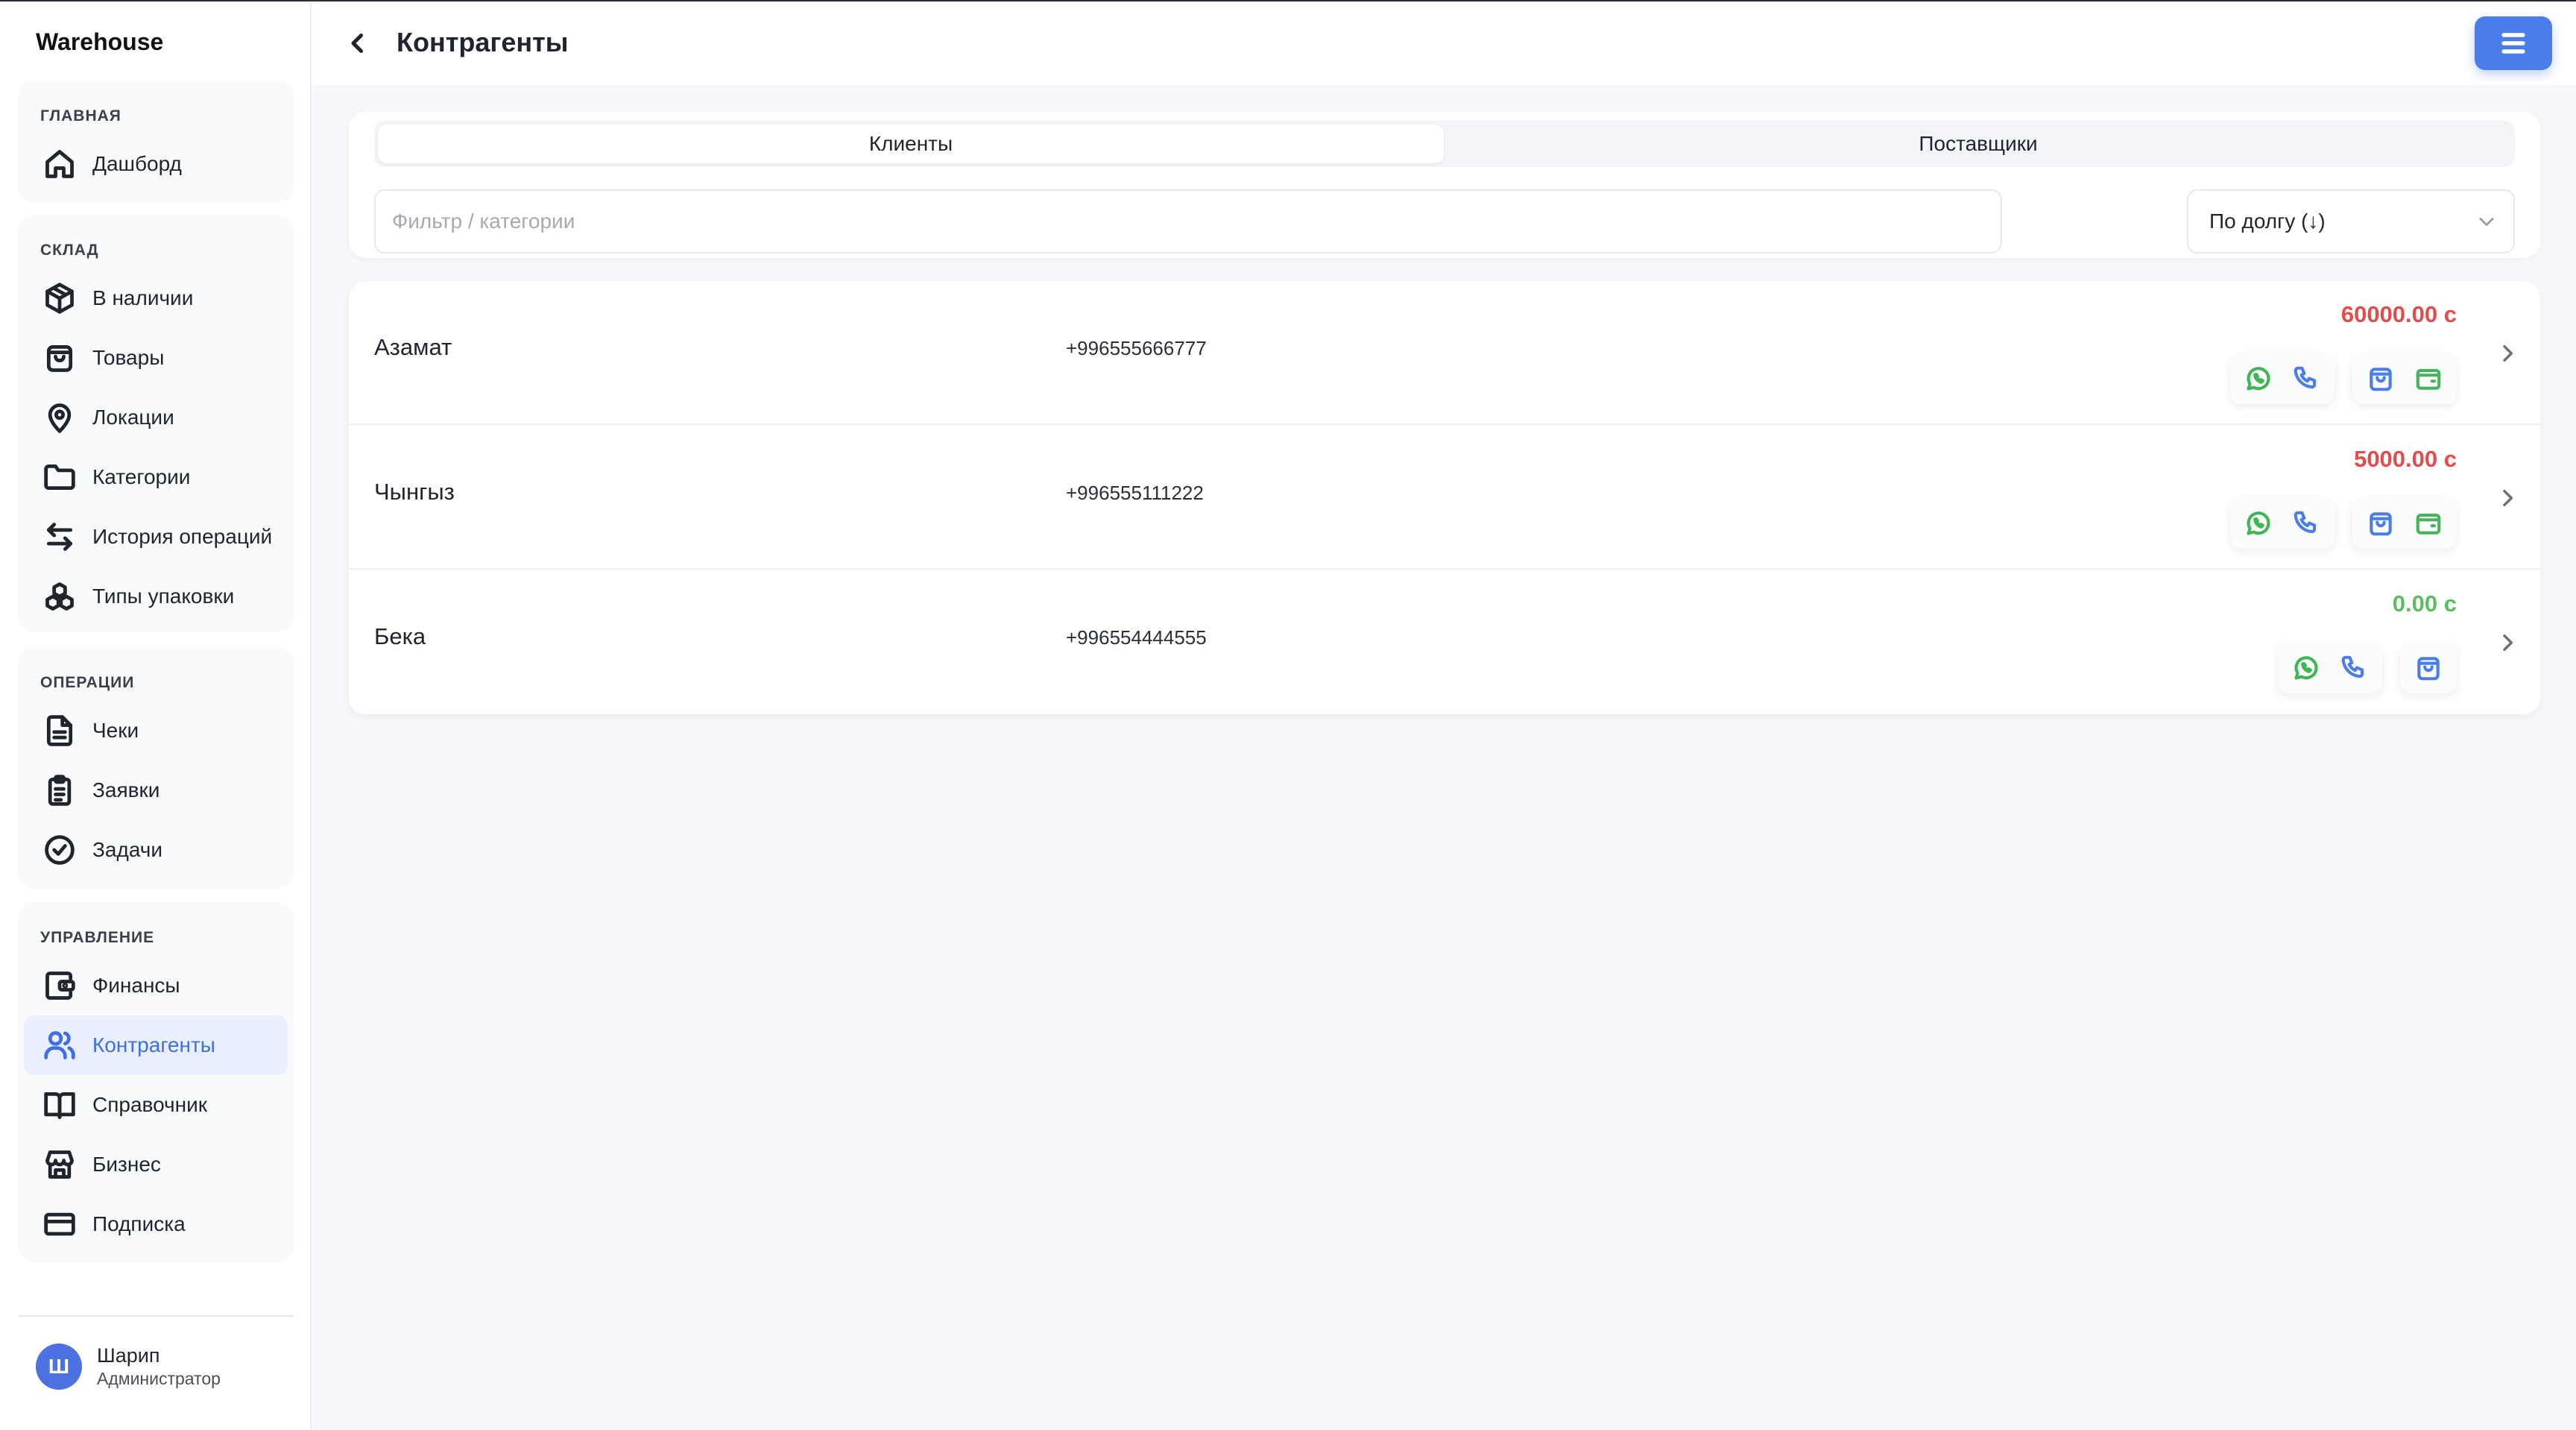 The width and height of the screenshot is (2576, 1430). What do you see at coordinates (126, 1164) in the screenshot?
I see `sidebar-item-label: Бизнес` at bounding box center [126, 1164].